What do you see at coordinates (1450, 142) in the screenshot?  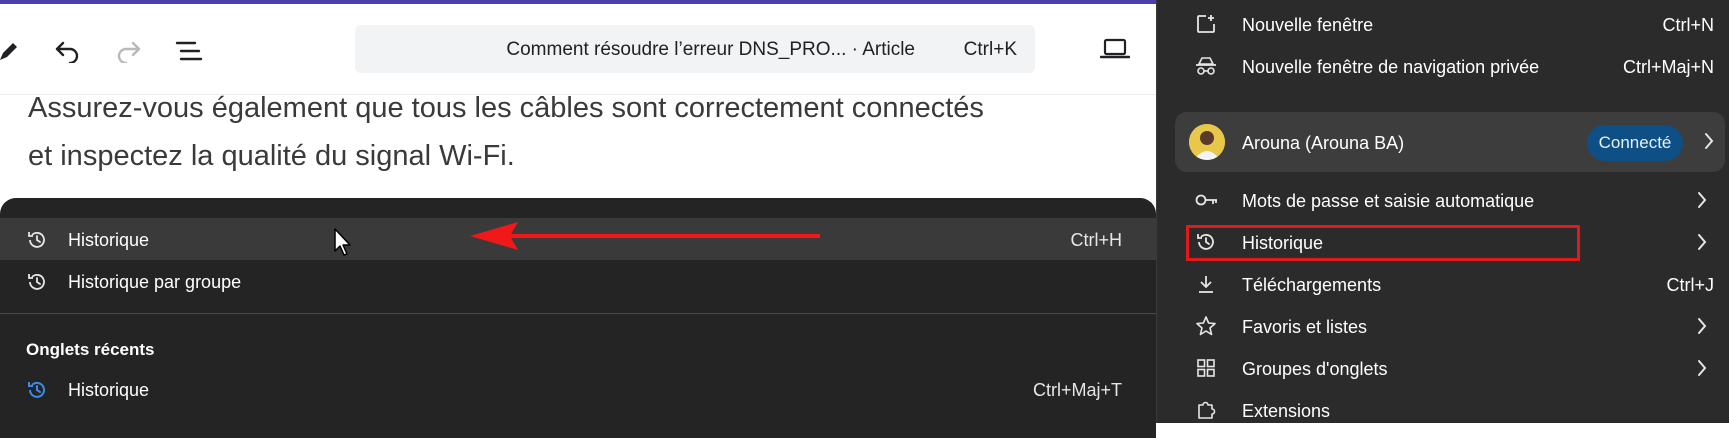 I see `profile-card: Arouna (Arouna BA) Connecté` at bounding box center [1450, 142].